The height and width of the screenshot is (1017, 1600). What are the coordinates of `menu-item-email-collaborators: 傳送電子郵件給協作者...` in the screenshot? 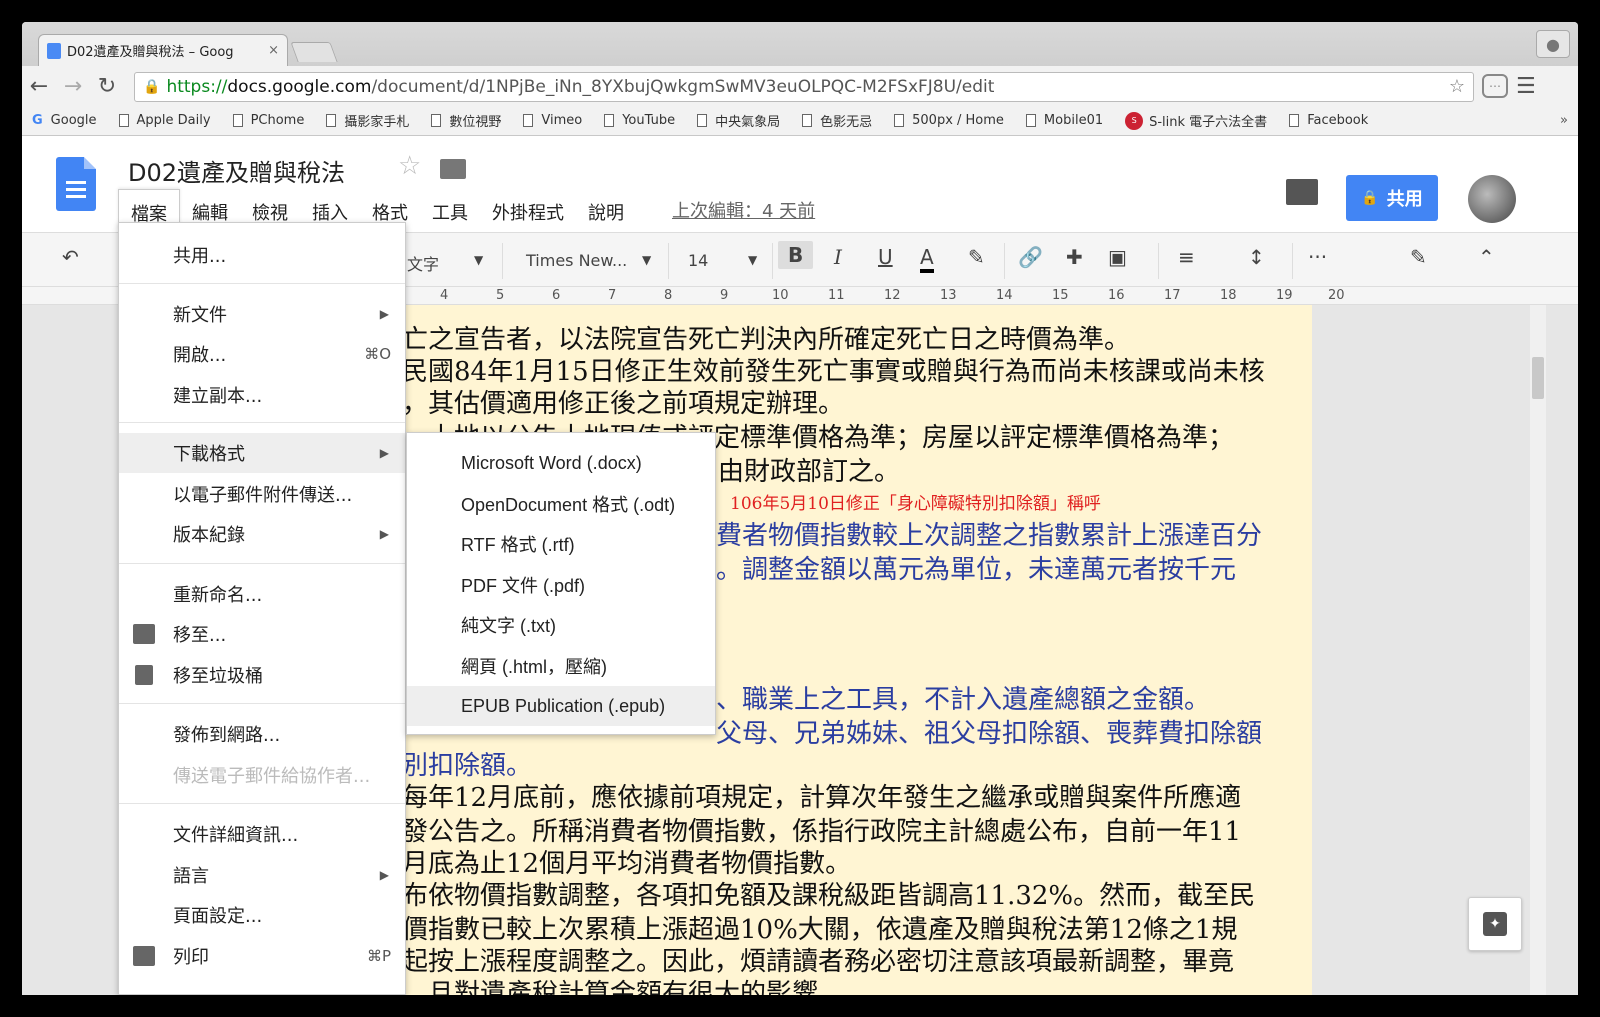 It's located at (262, 775).